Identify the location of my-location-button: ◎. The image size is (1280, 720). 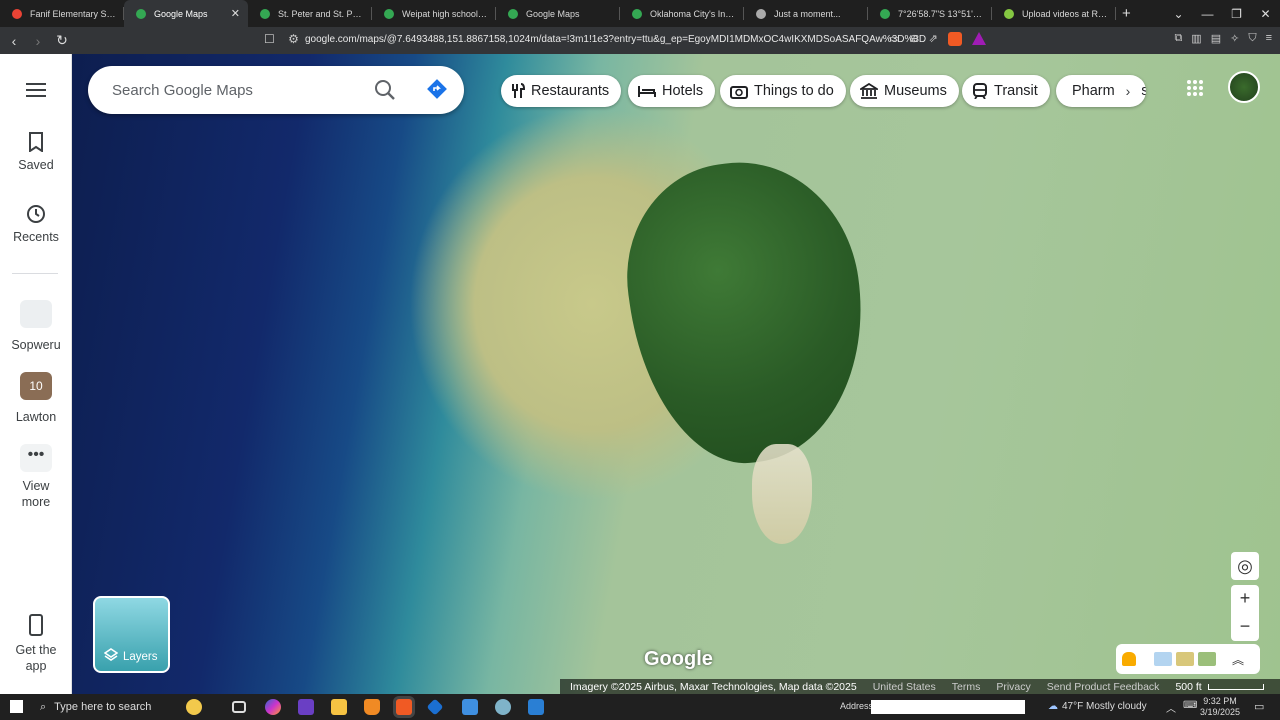
(1245, 566).